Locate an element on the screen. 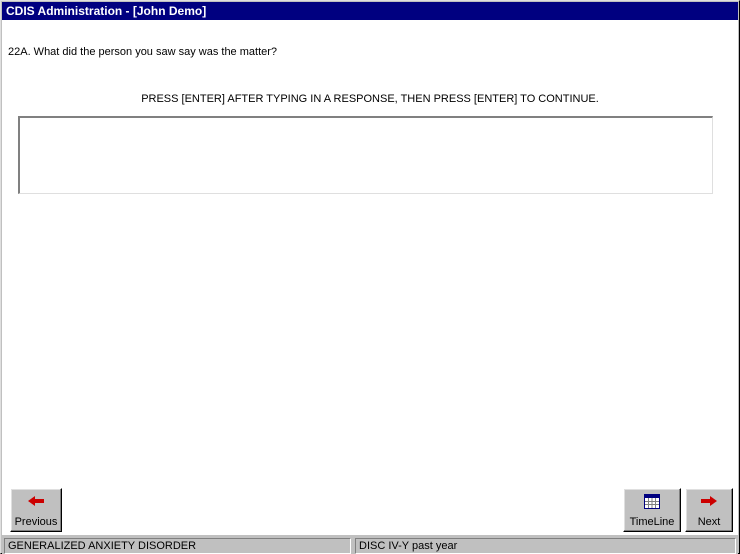 The image size is (740, 554). next-label: Next is located at coordinates (709, 522).